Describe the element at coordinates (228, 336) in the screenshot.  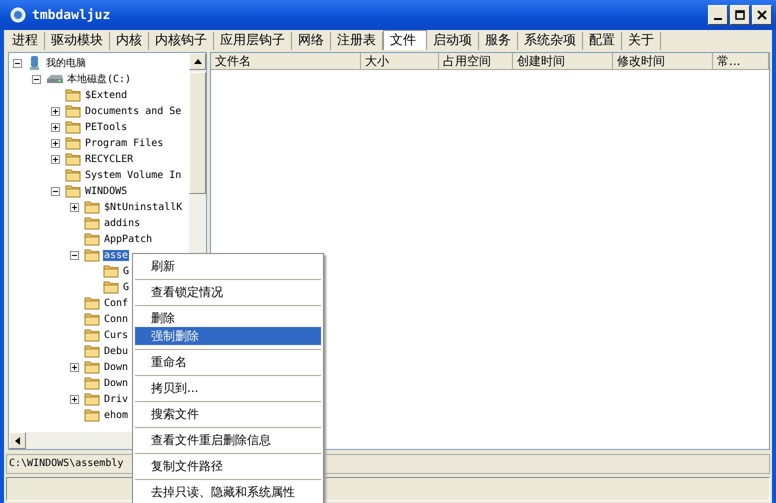
I see `menu-item: 强制删除` at that location.